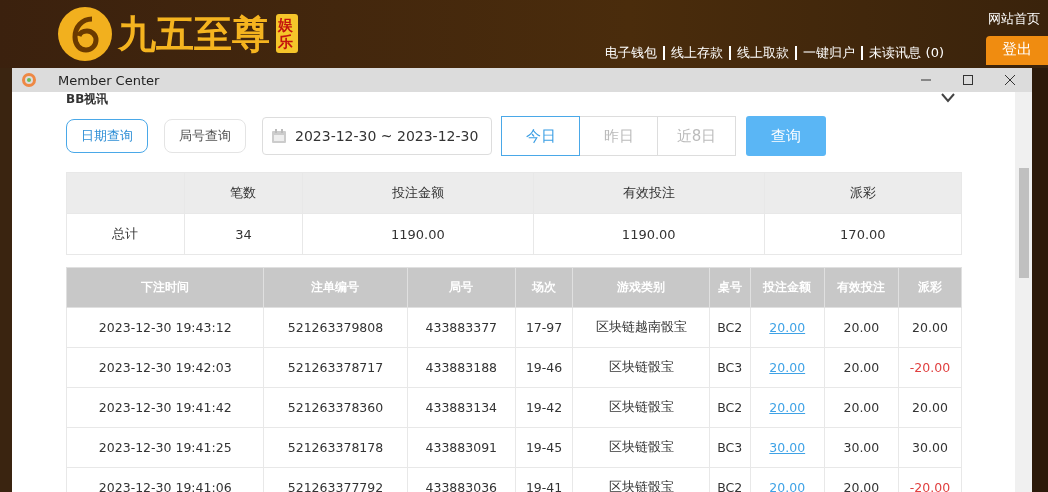 This screenshot has width=1048, height=492. What do you see at coordinates (762, 52) in the screenshot?
I see `nav-link: 线上取款` at bounding box center [762, 52].